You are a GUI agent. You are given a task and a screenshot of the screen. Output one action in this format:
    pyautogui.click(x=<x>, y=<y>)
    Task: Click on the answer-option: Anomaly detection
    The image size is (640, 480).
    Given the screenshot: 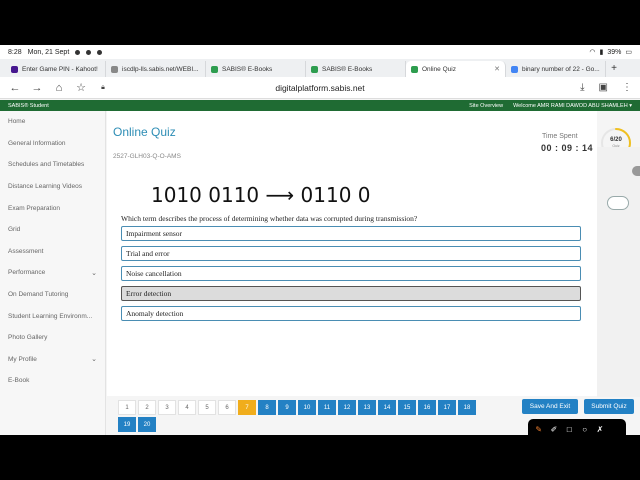 What is the action you would take?
    pyautogui.click(x=351, y=313)
    